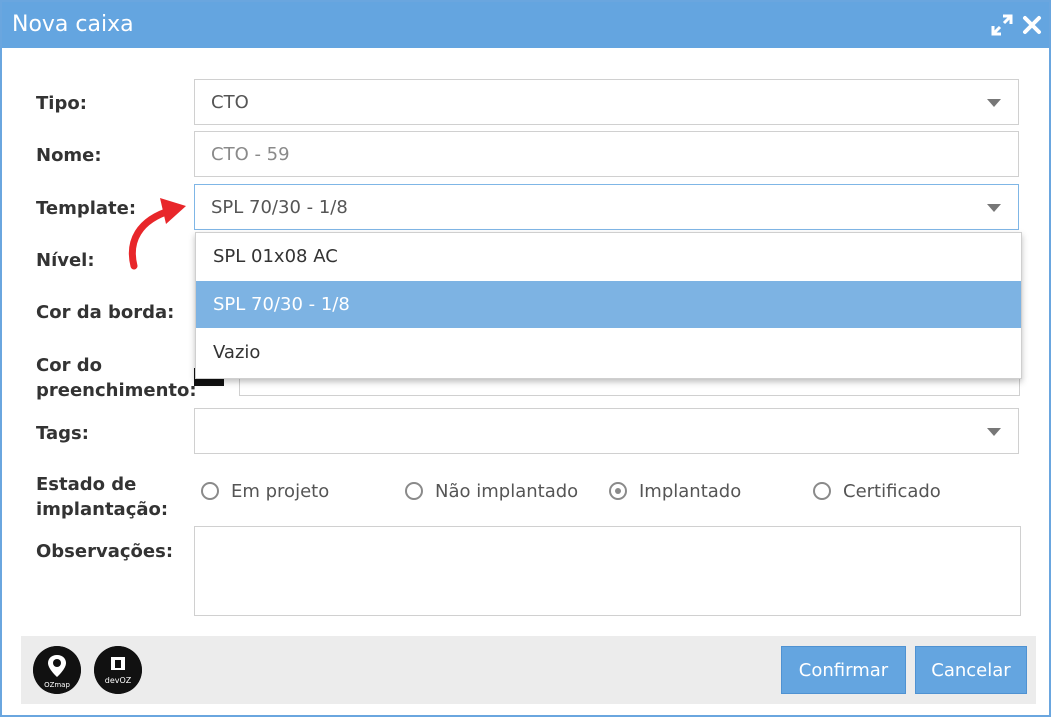  What do you see at coordinates (73, 24) in the screenshot?
I see `dialog-title: Nova caixa` at bounding box center [73, 24].